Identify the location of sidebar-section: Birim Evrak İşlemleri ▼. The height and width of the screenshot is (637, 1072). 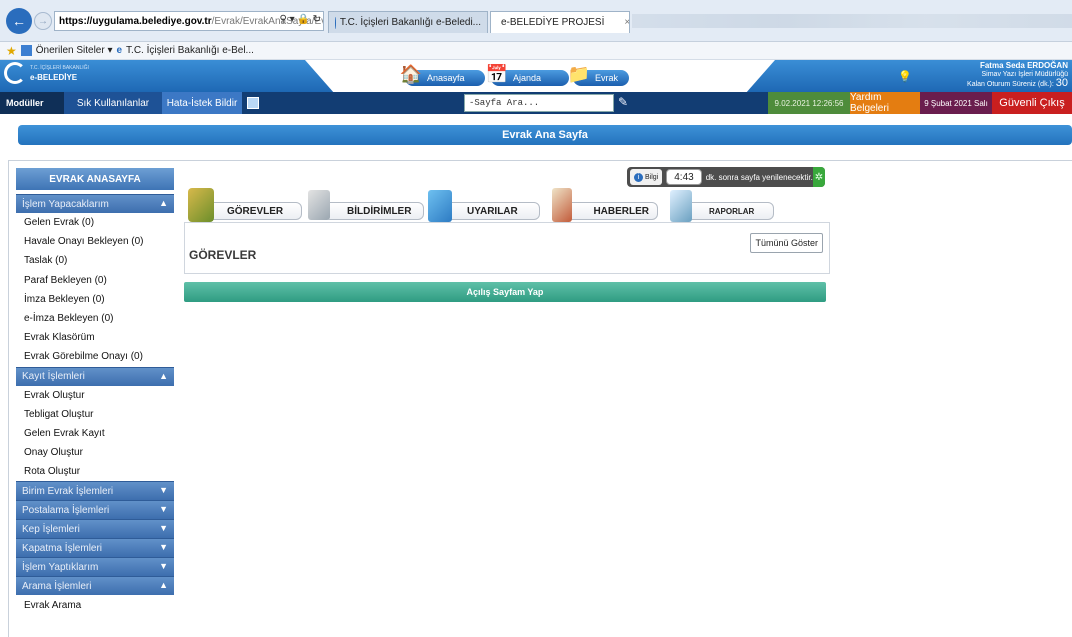
(95, 491).